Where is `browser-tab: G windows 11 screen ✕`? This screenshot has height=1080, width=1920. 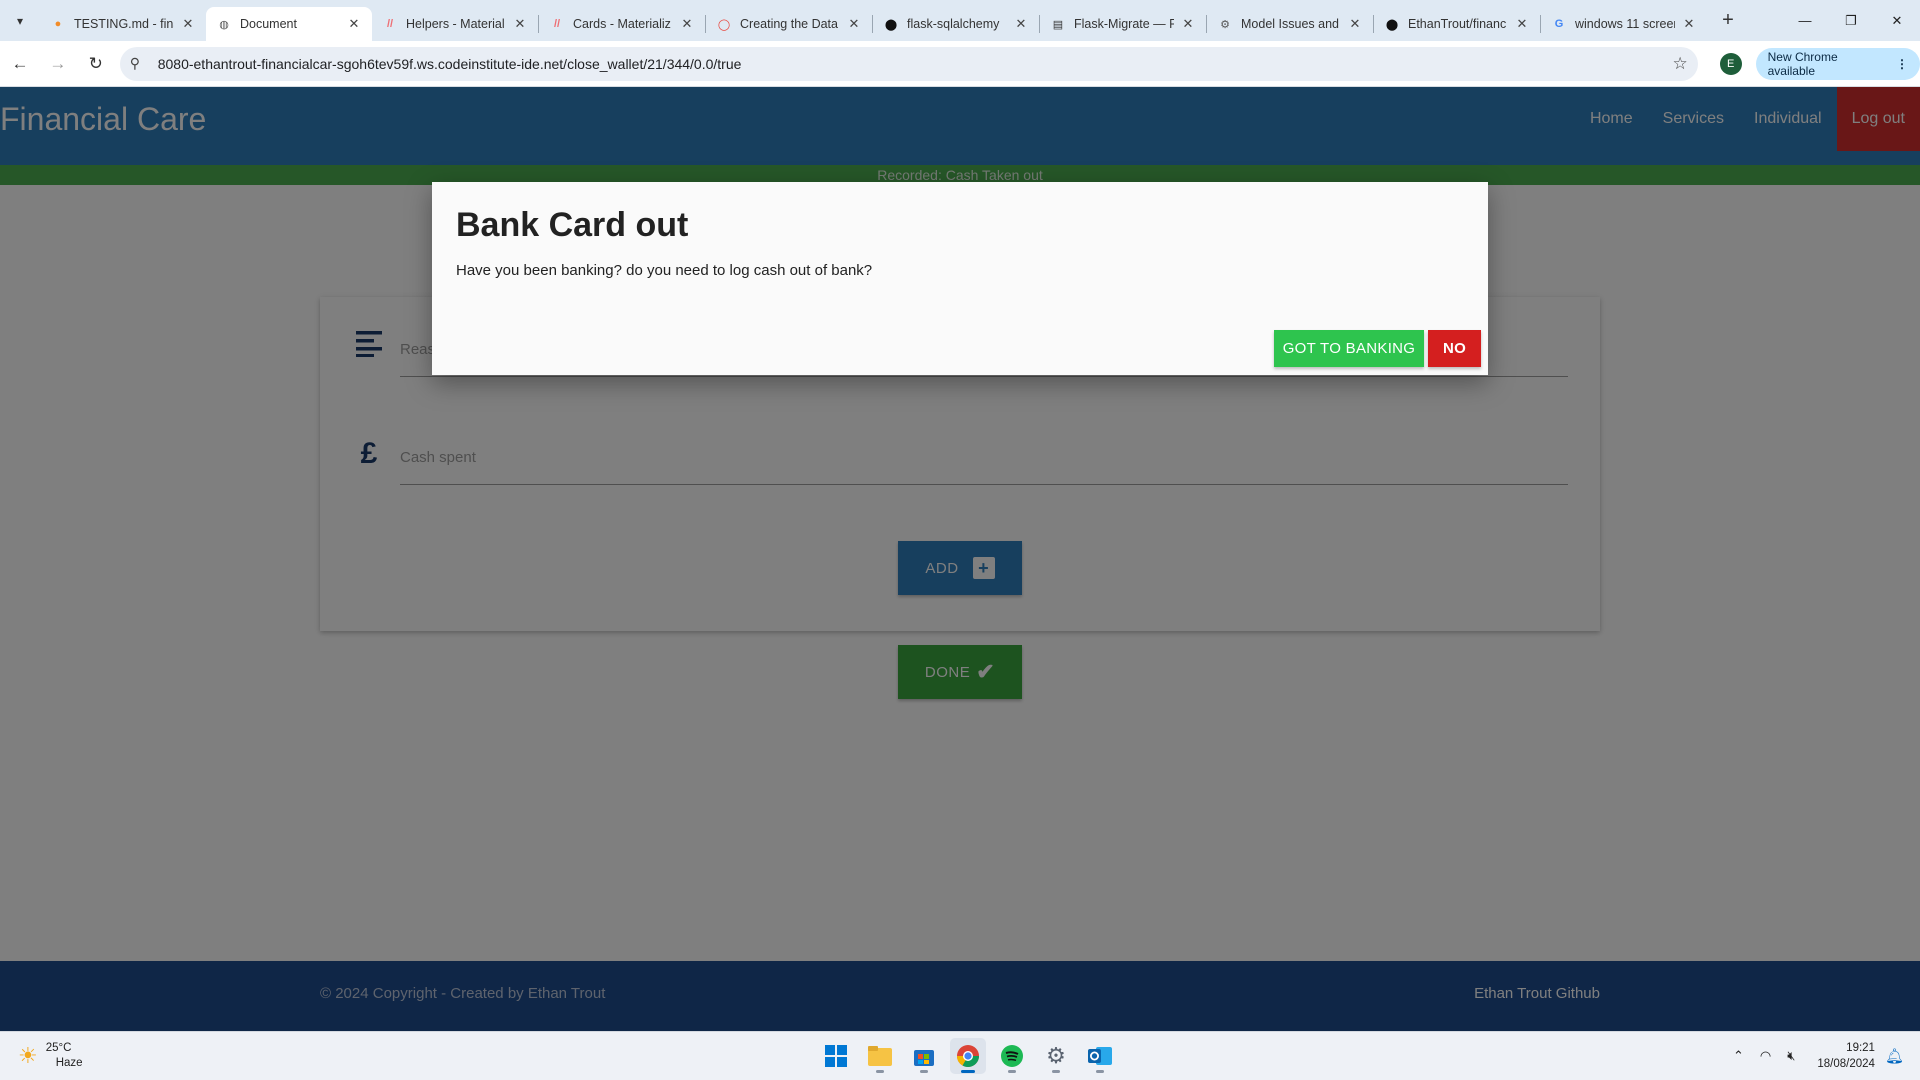
browser-tab: G windows 11 screen ✕ is located at coordinates (1624, 24).